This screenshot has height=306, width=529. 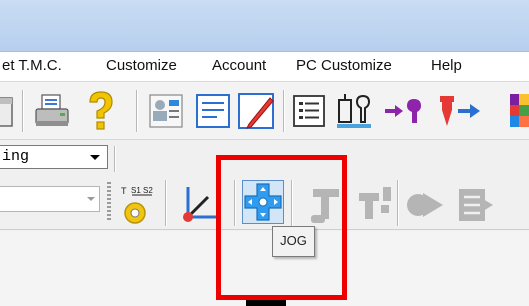 What do you see at coordinates (141, 65) in the screenshot?
I see `menu-item-customize: Customize` at bounding box center [141, 65].